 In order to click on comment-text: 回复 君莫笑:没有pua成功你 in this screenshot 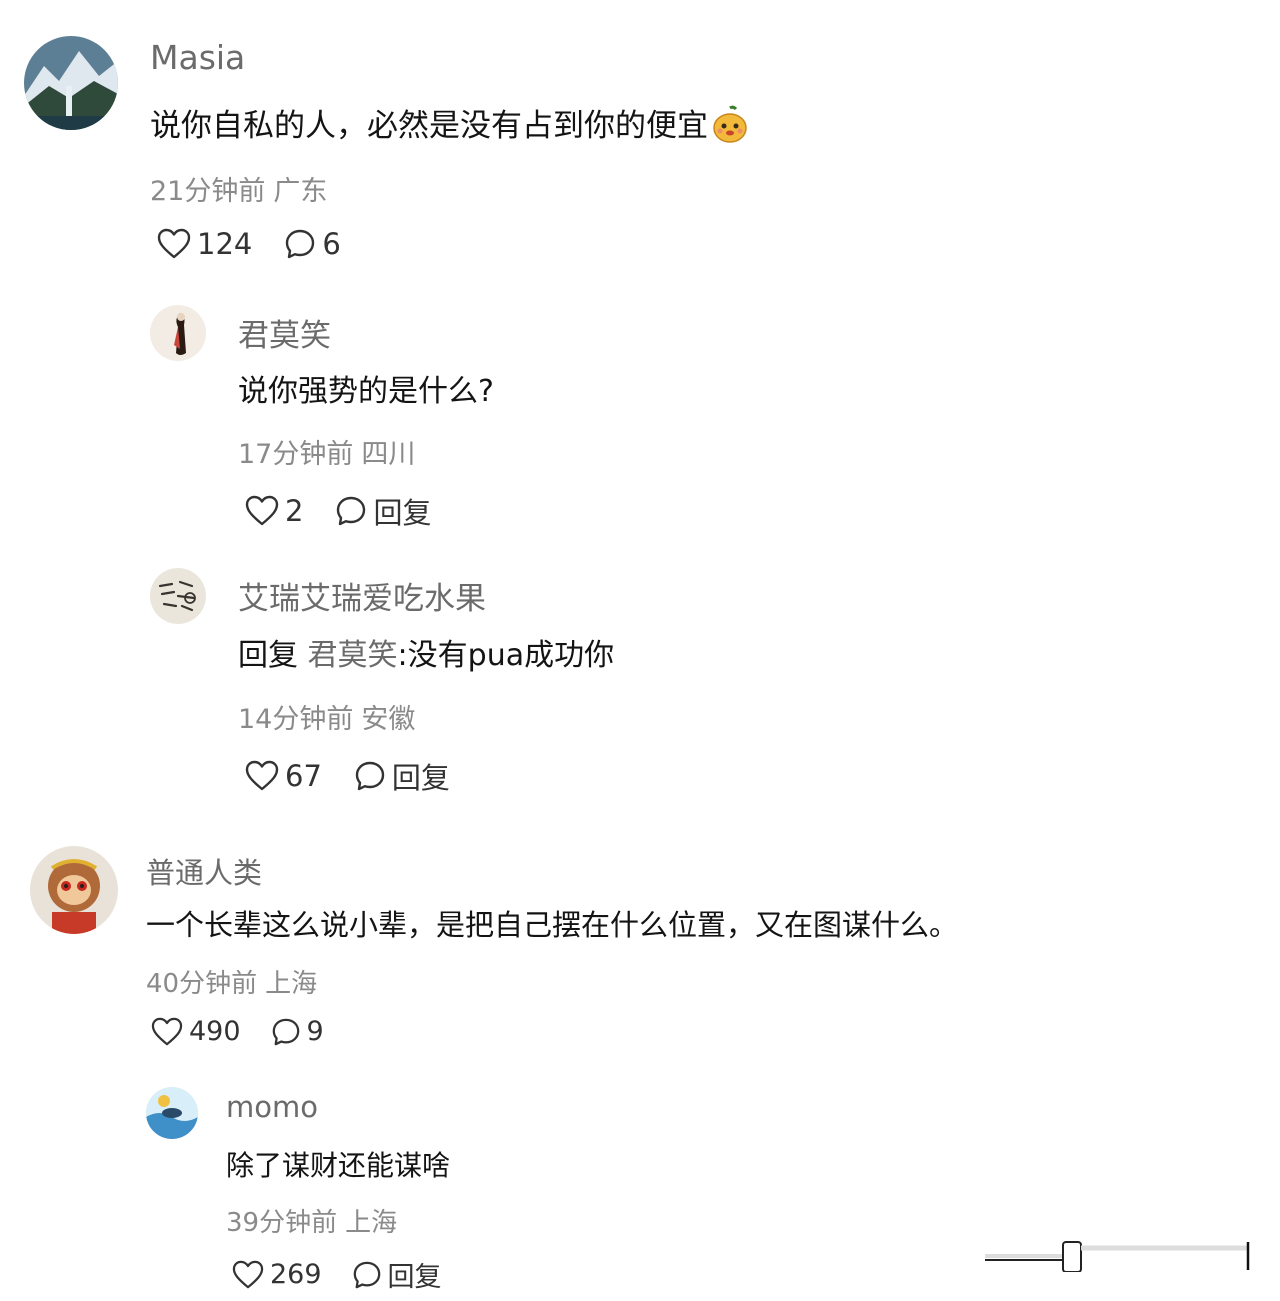, I will do `click(426, 652)`.